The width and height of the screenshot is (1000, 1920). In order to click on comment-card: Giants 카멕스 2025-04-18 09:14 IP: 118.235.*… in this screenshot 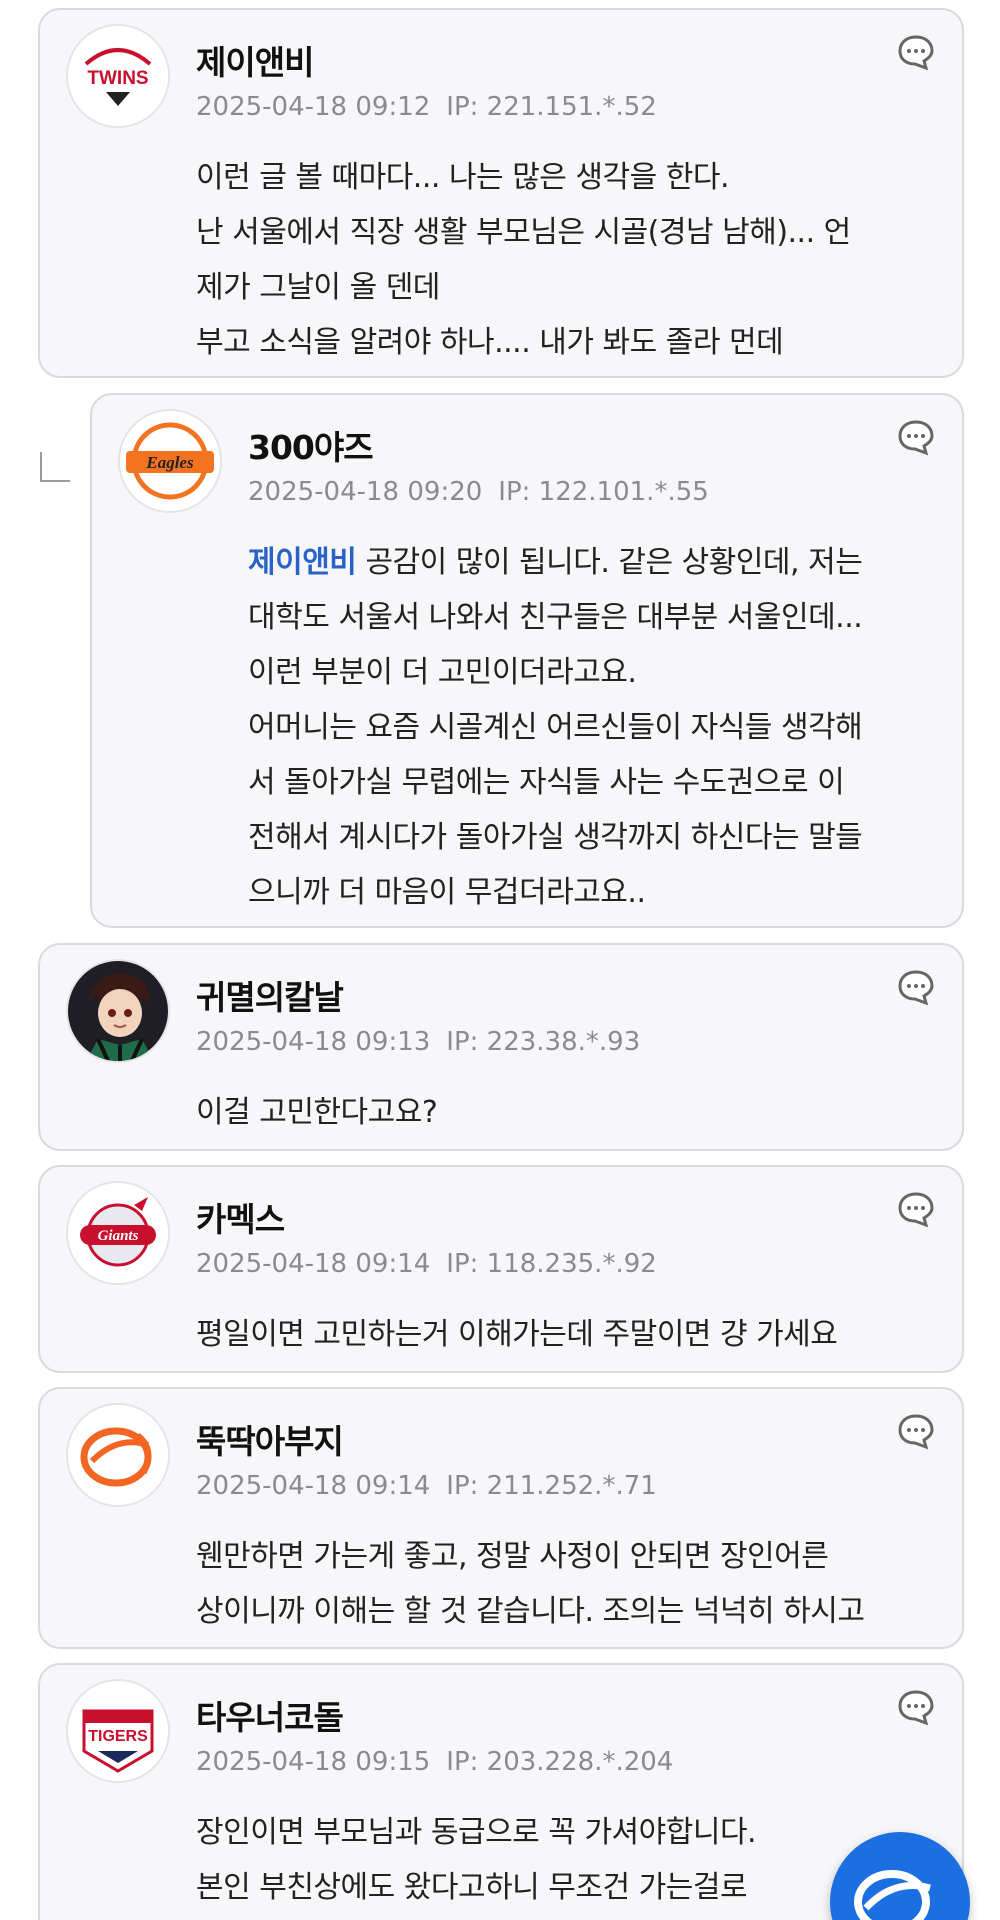, I will do `click(501, 1269)`.